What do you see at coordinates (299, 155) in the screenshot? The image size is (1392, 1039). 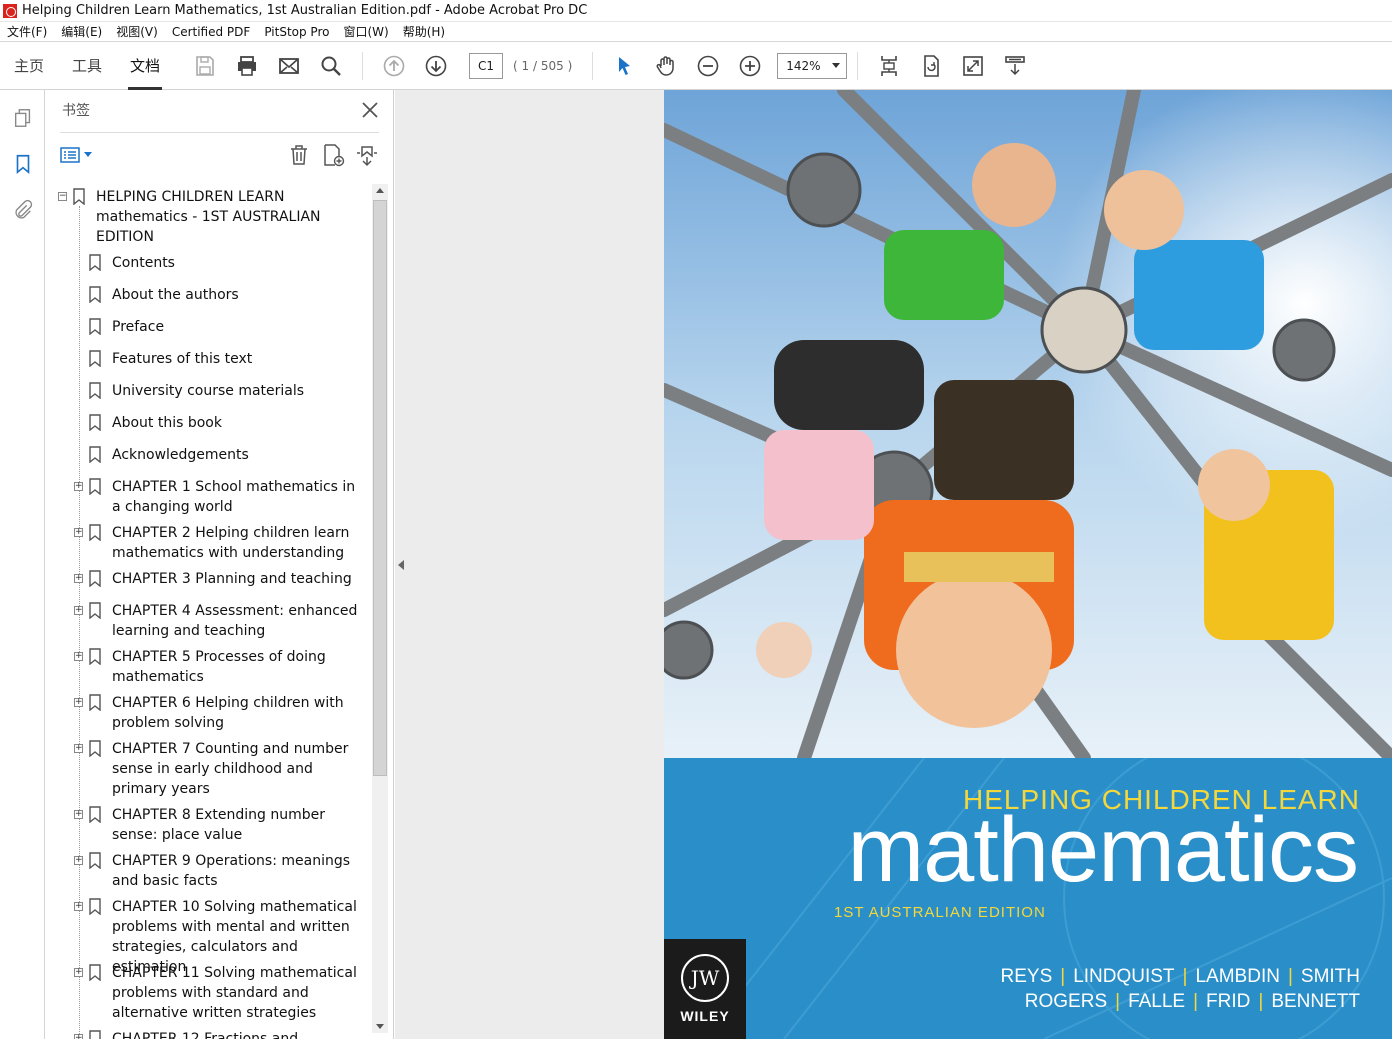 I see `delete-bookmark-icon` at bounding box center [299, 155].